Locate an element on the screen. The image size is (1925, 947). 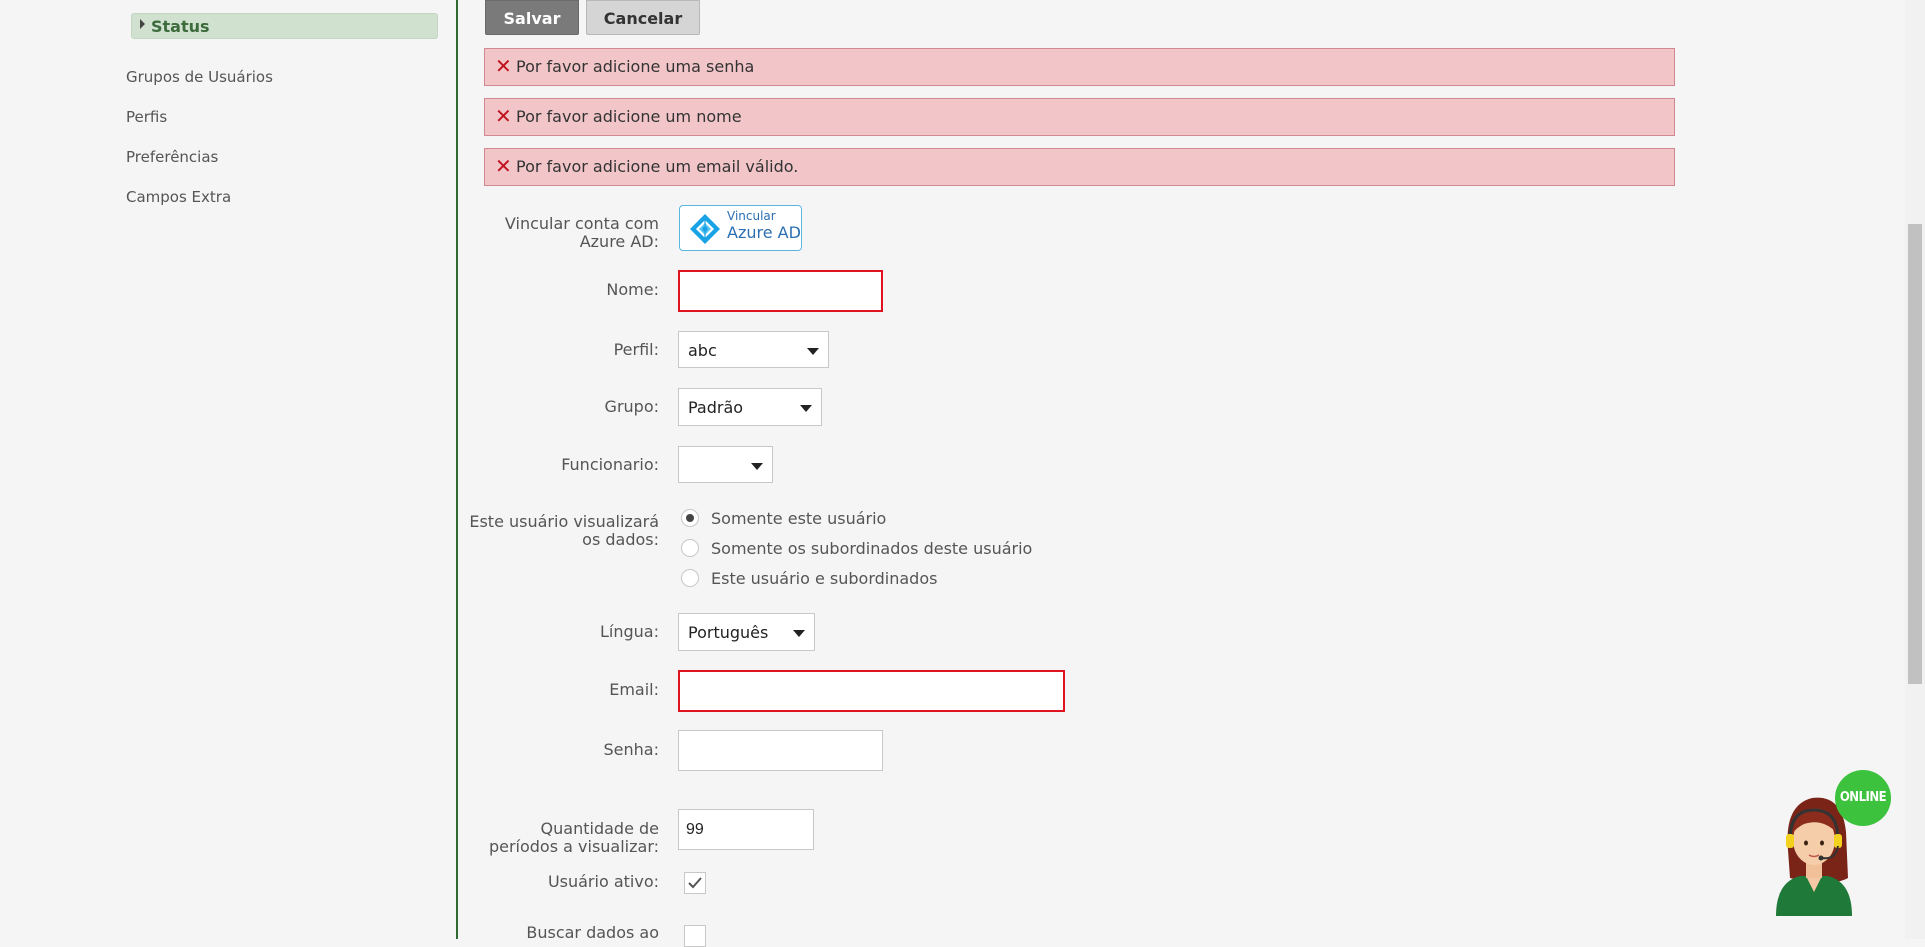
save-button: Salvar is located at coordinates (532, 17).